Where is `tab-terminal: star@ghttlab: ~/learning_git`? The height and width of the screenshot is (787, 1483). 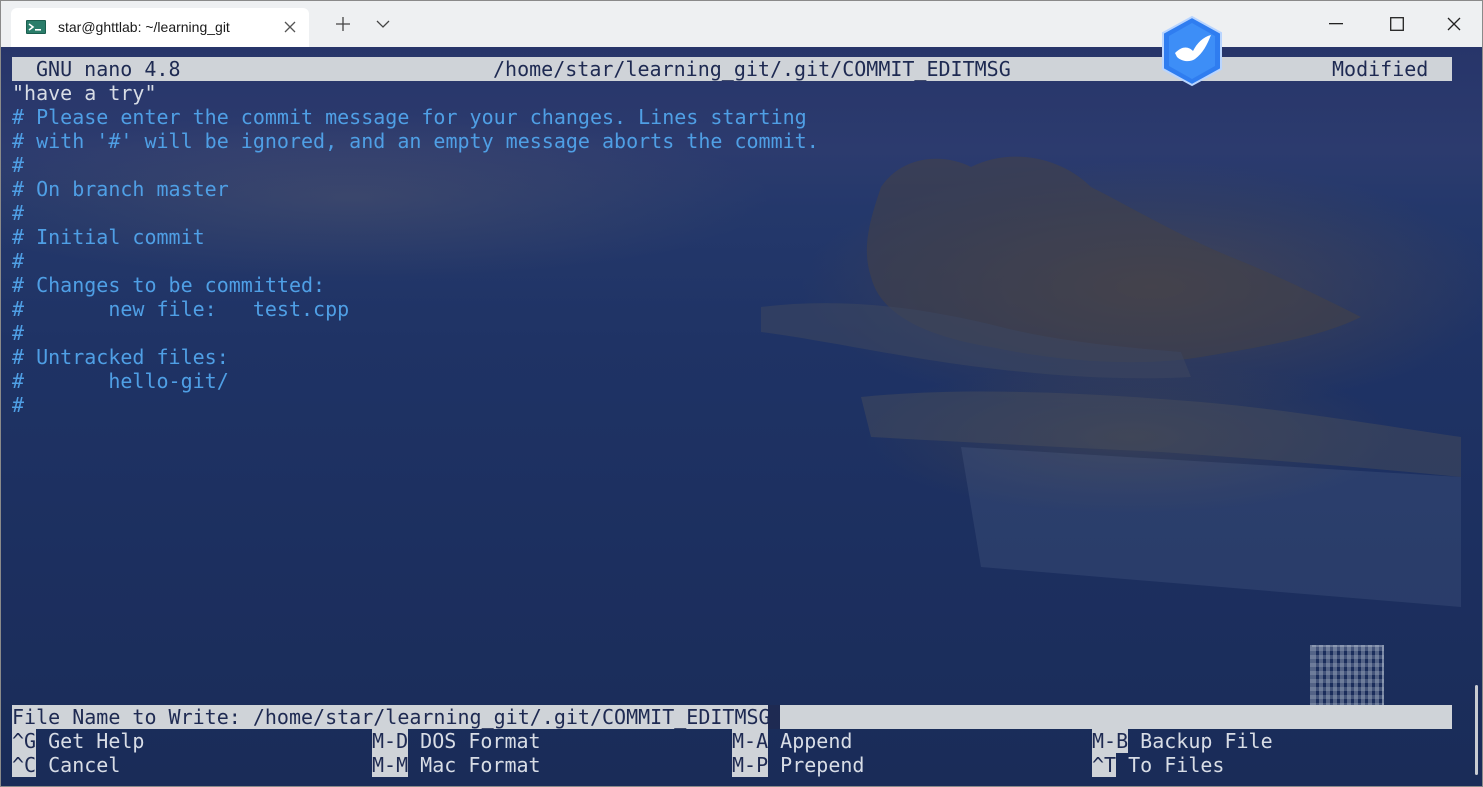
tab-terminal: star@ghttlab: ~/learning_git is located at coordinates (160, 27).